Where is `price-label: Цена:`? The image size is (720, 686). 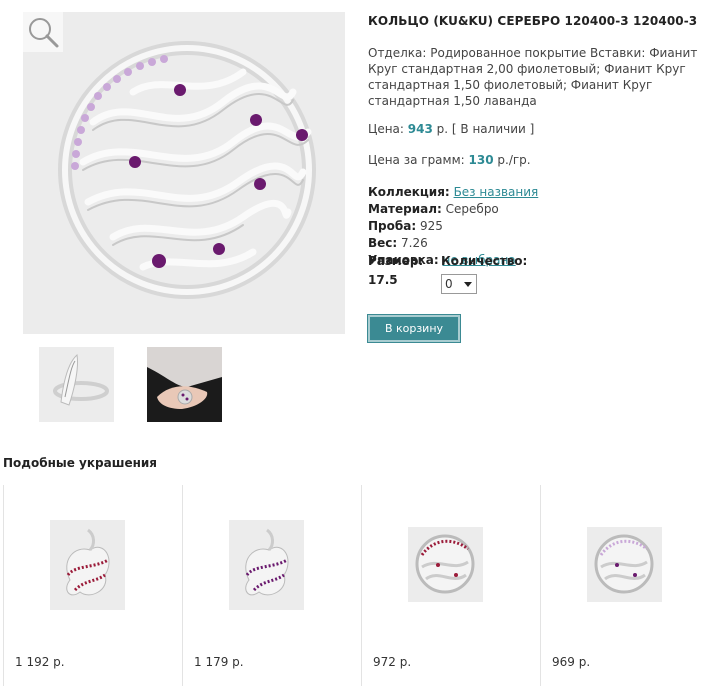 price-label: Цена: is located at coordinates (386, 129).